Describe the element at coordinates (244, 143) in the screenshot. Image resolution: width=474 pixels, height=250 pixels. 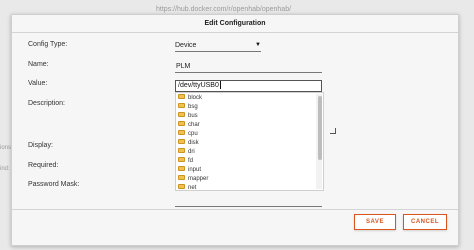
I see `list-item: disk` at that location.